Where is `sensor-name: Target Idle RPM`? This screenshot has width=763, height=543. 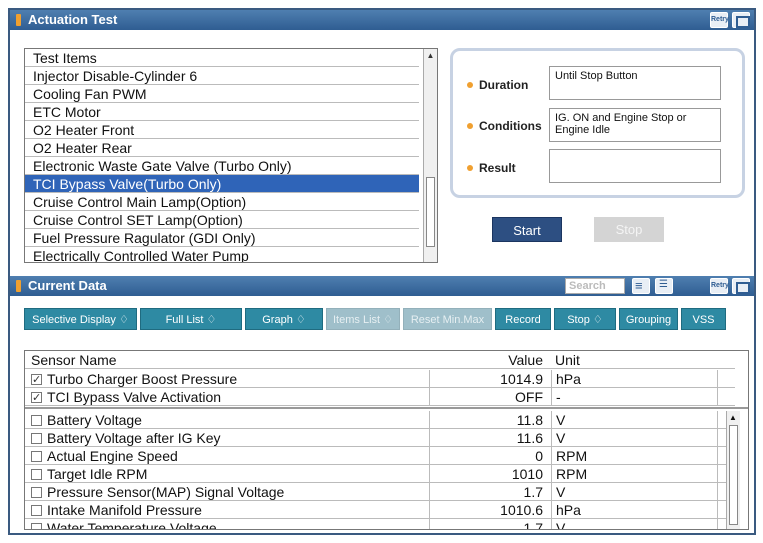
sensor-name: Target Idle RPM is located at coordinates (89, 474).